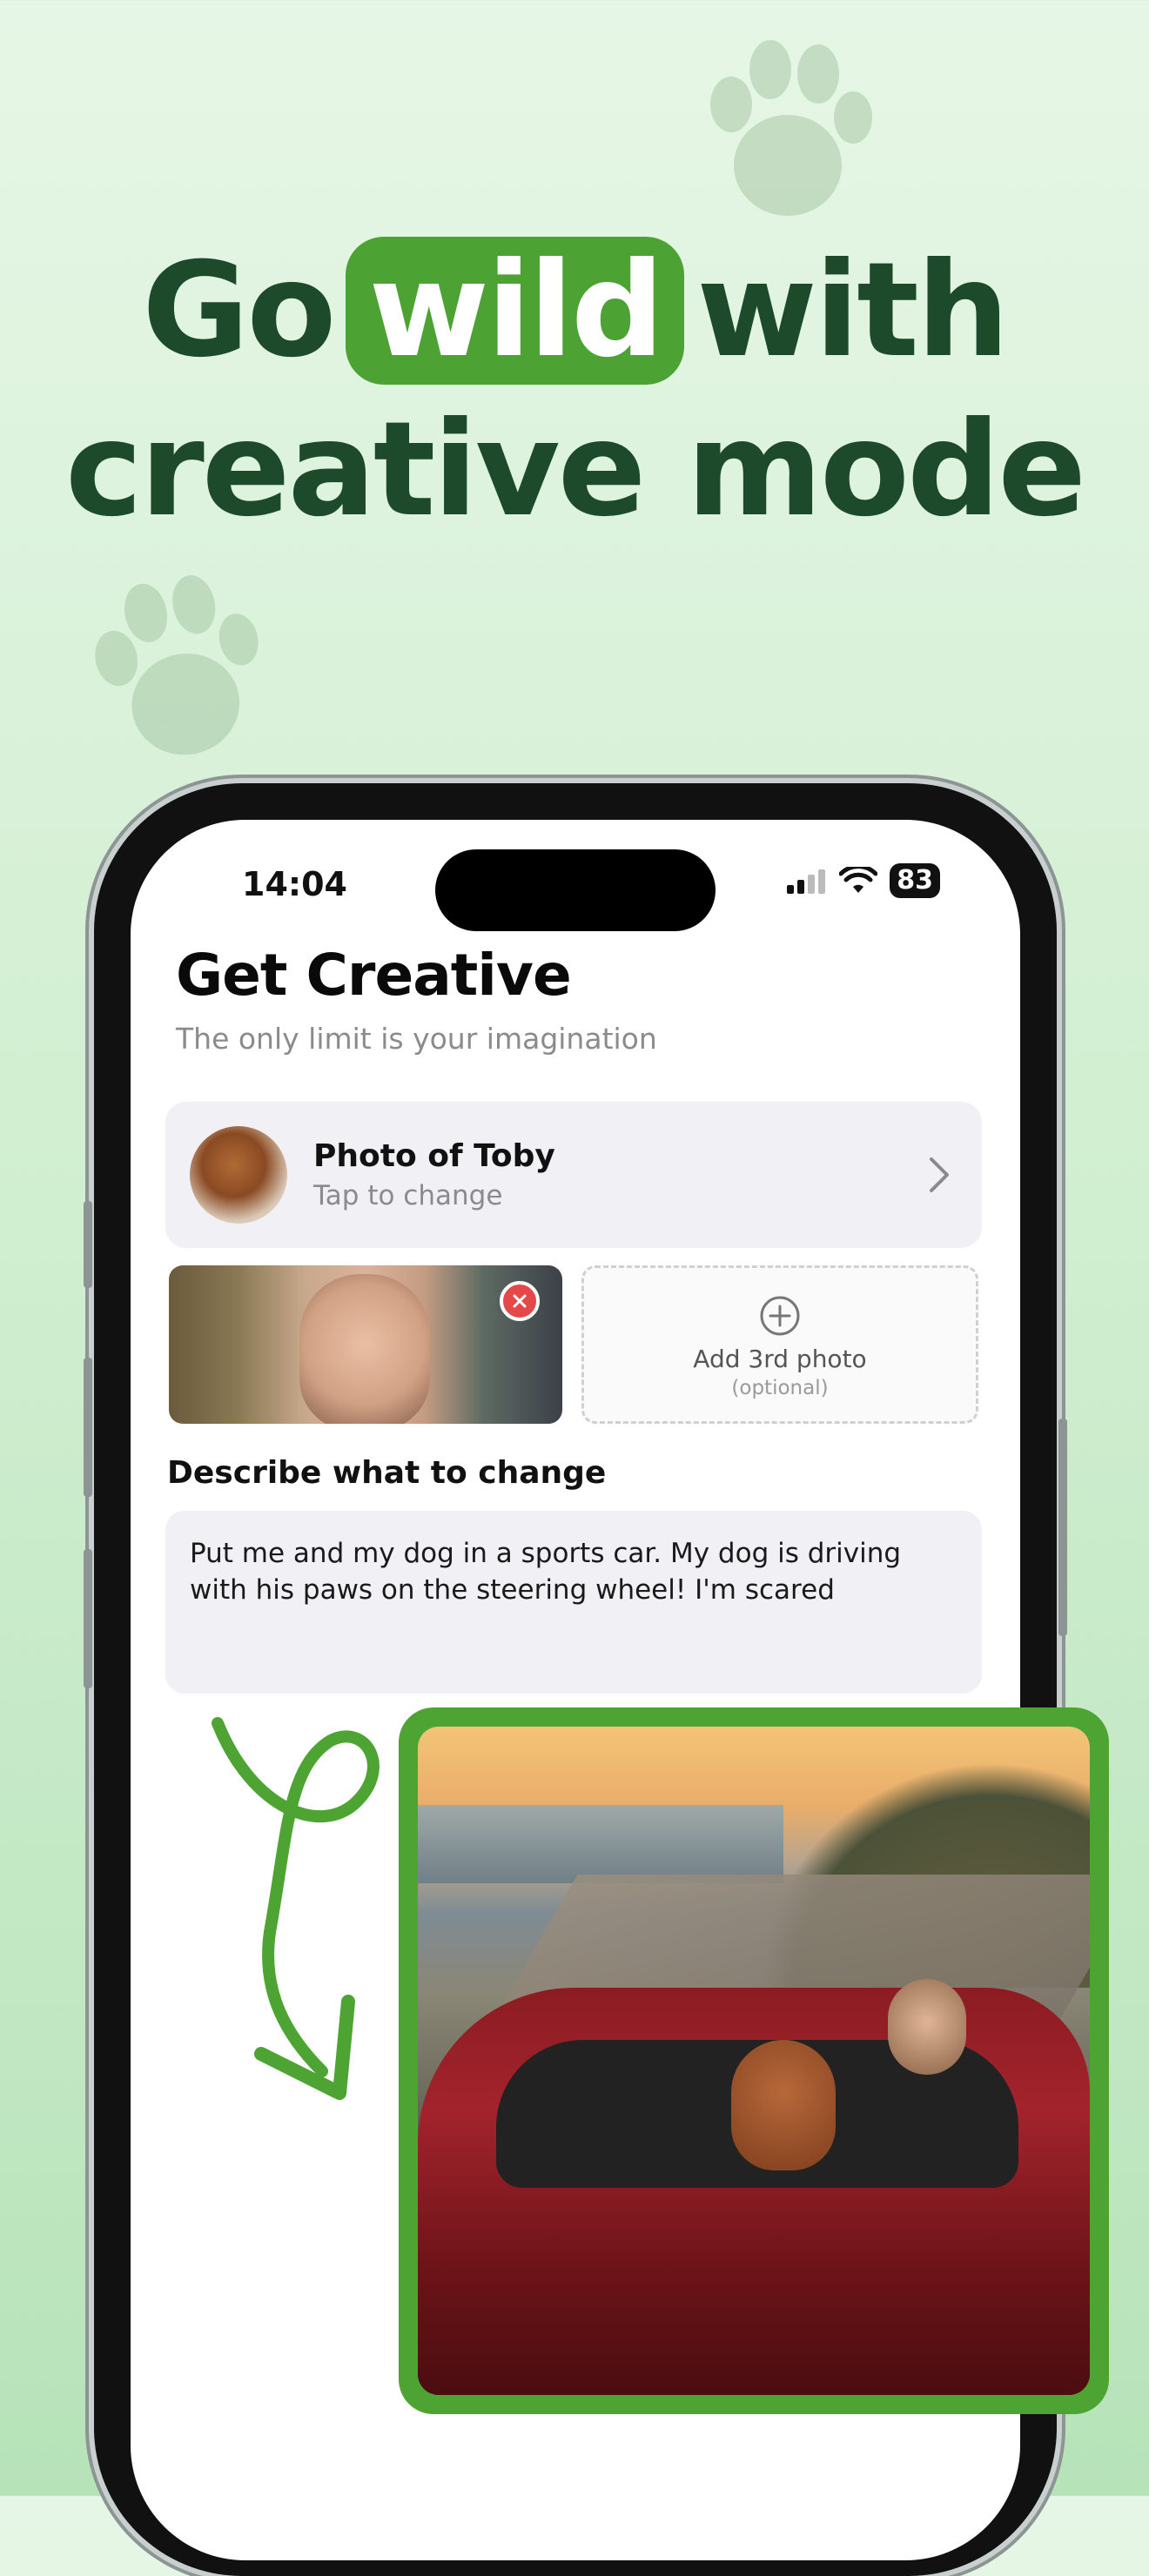 The image size is (1149, 2576). Describe the element at coordinates (434, 1156) in the screenshot. I see `pet-photo-title: Photo of Toby` at that location.